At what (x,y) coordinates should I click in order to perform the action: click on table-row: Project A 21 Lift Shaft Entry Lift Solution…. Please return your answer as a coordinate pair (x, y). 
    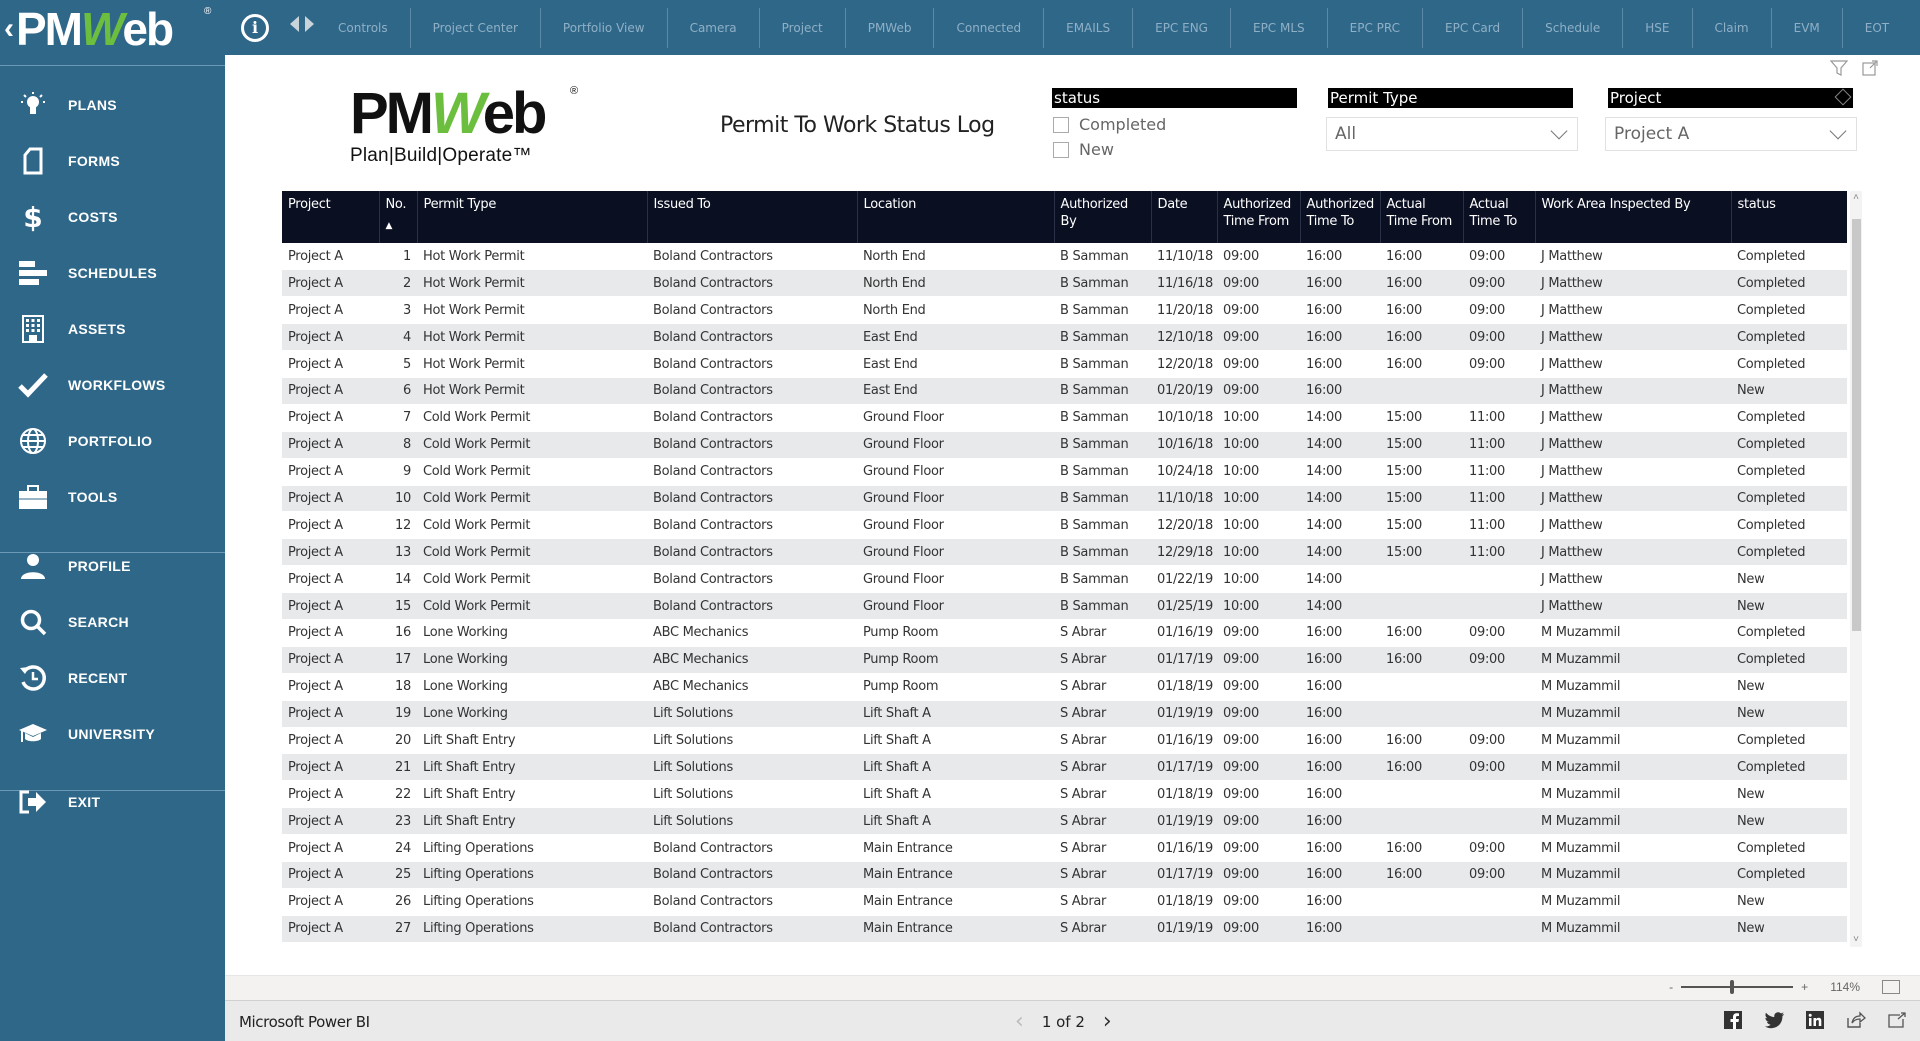
    Looking at the image, I should click on (1064, 767).